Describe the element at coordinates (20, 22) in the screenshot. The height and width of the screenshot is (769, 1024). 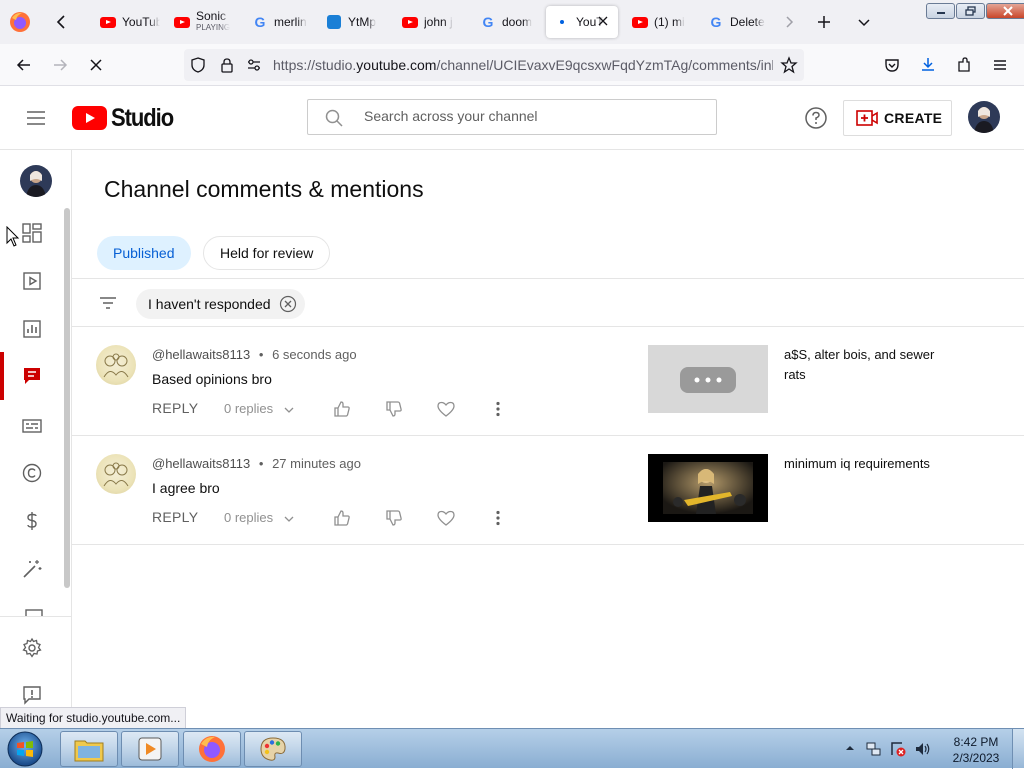
I see `firefox-icon` at that location.